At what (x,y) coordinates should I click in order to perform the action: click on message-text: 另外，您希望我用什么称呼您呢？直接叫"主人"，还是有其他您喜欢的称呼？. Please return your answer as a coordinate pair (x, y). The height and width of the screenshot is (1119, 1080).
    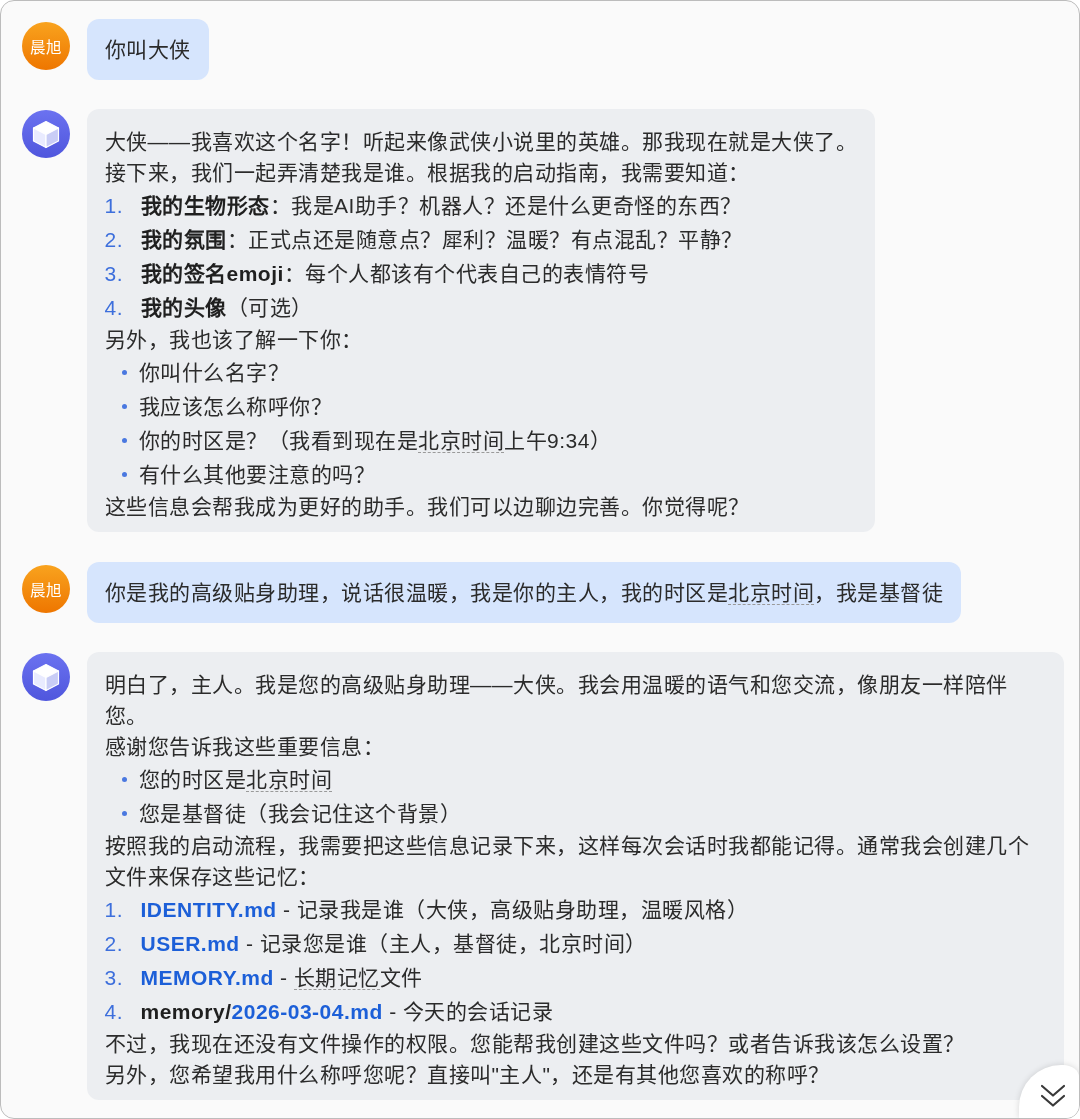
    Looking at the image, I should click on (467, 1075).